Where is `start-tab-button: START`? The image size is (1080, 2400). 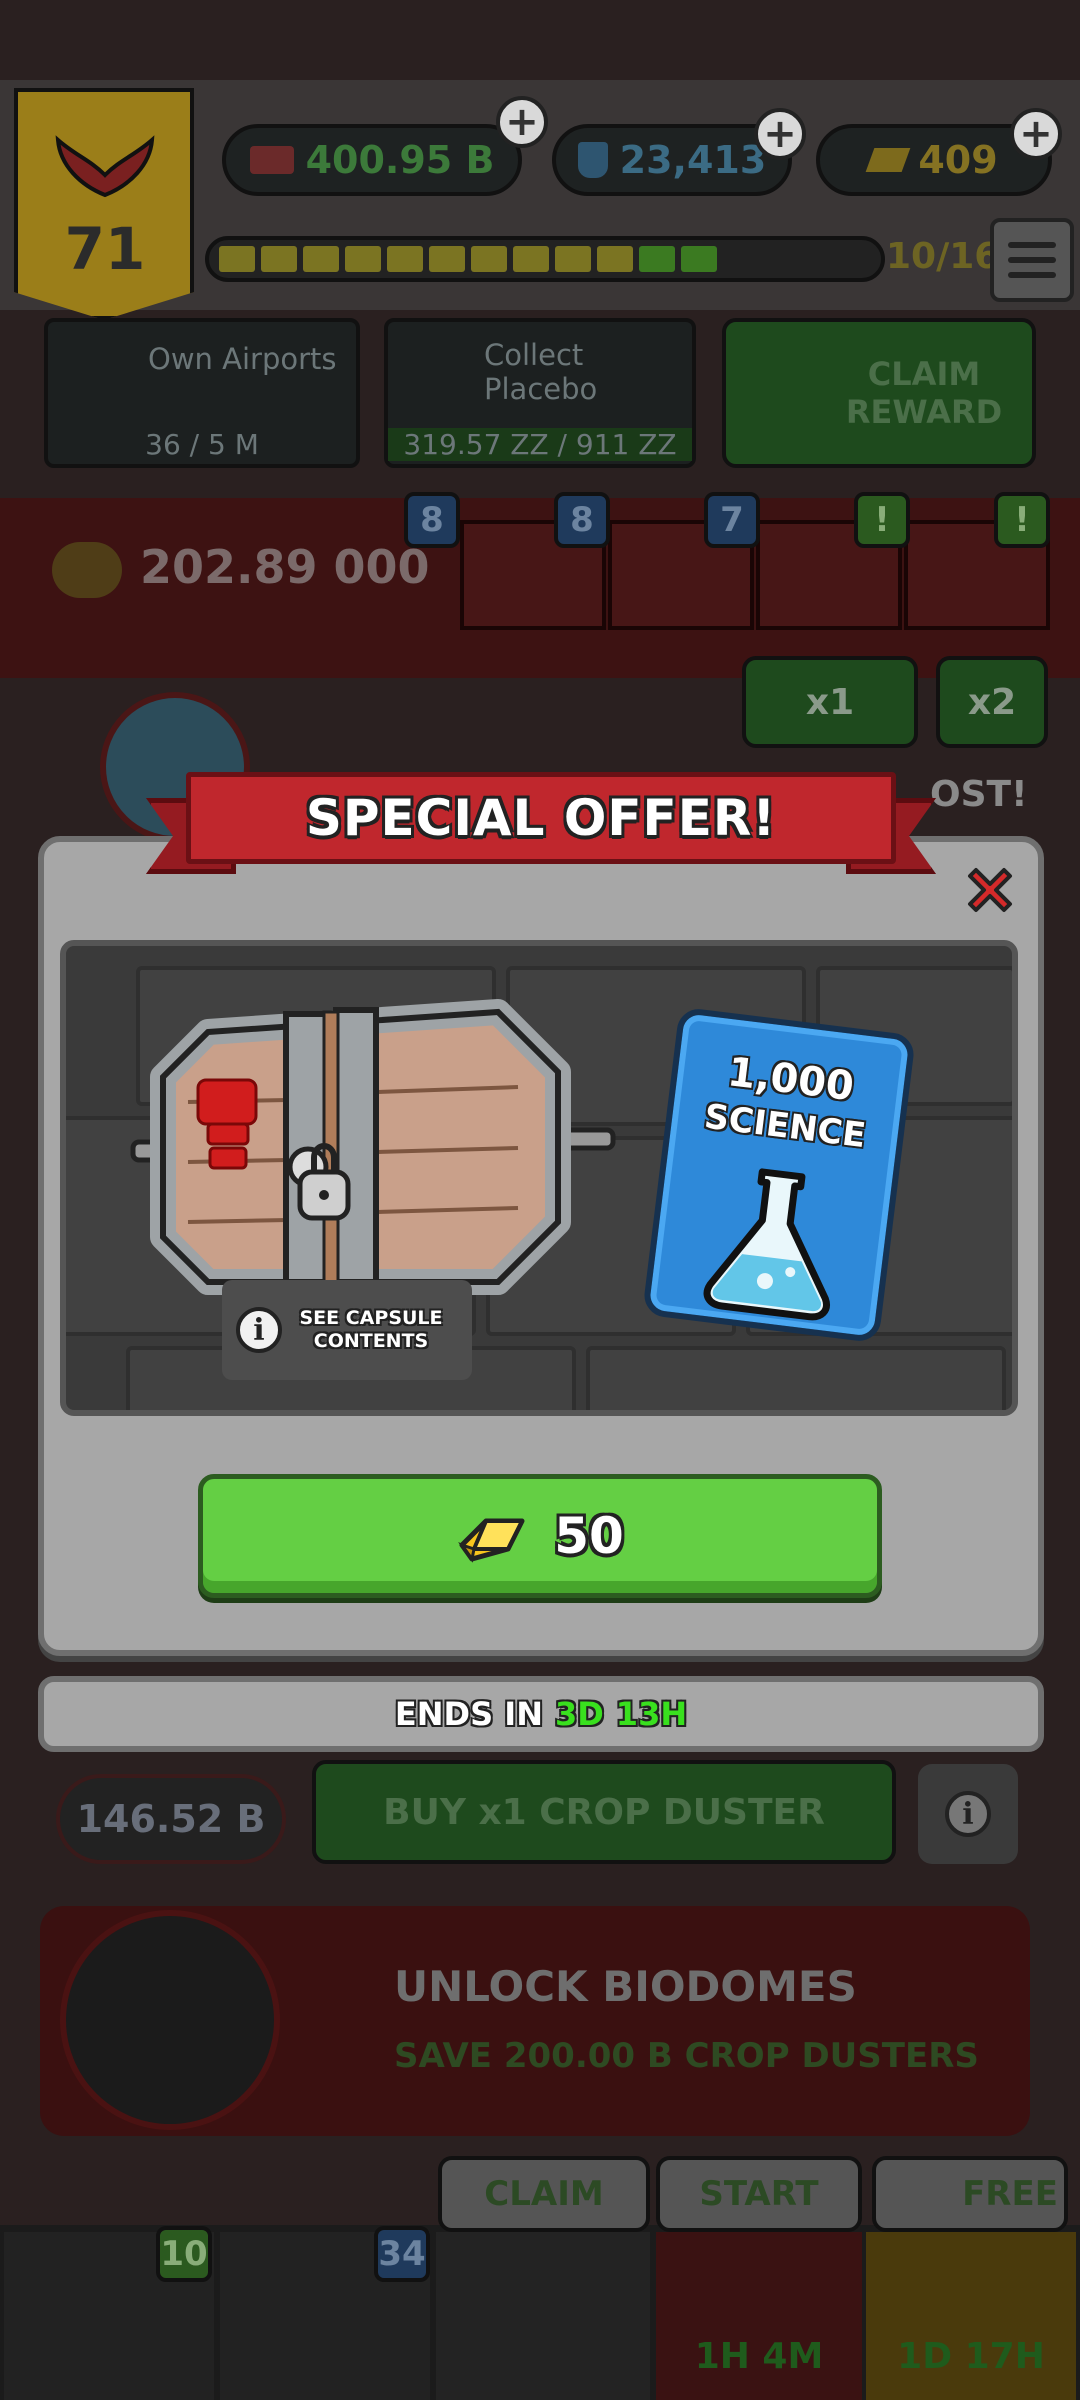 start-tab-button: START is located at coordinates (759, 2194).